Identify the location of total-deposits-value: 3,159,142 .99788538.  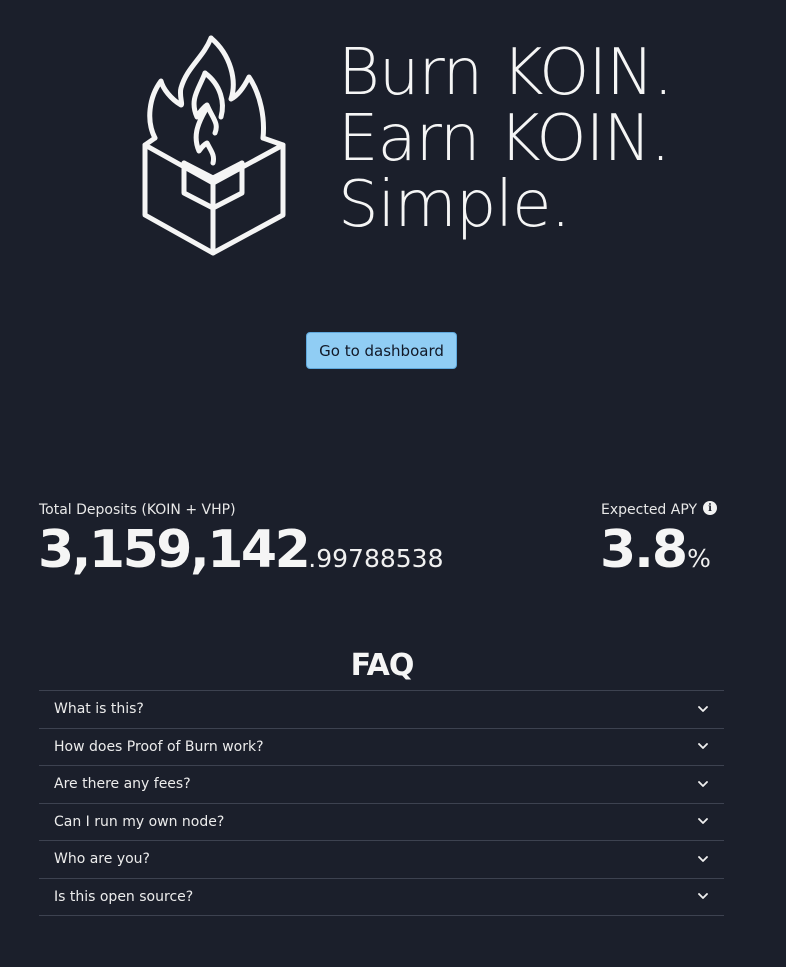
(240, 550).